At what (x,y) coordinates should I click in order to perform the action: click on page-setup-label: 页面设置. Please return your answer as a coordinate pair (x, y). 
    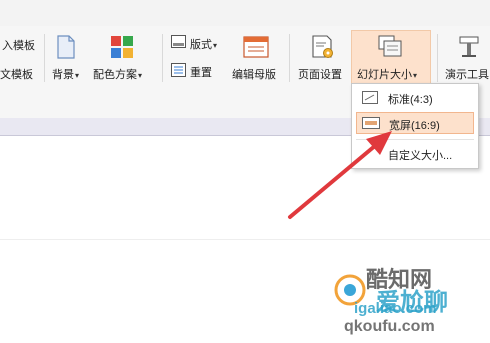
    Looking at the image, I should click on (320, 75).